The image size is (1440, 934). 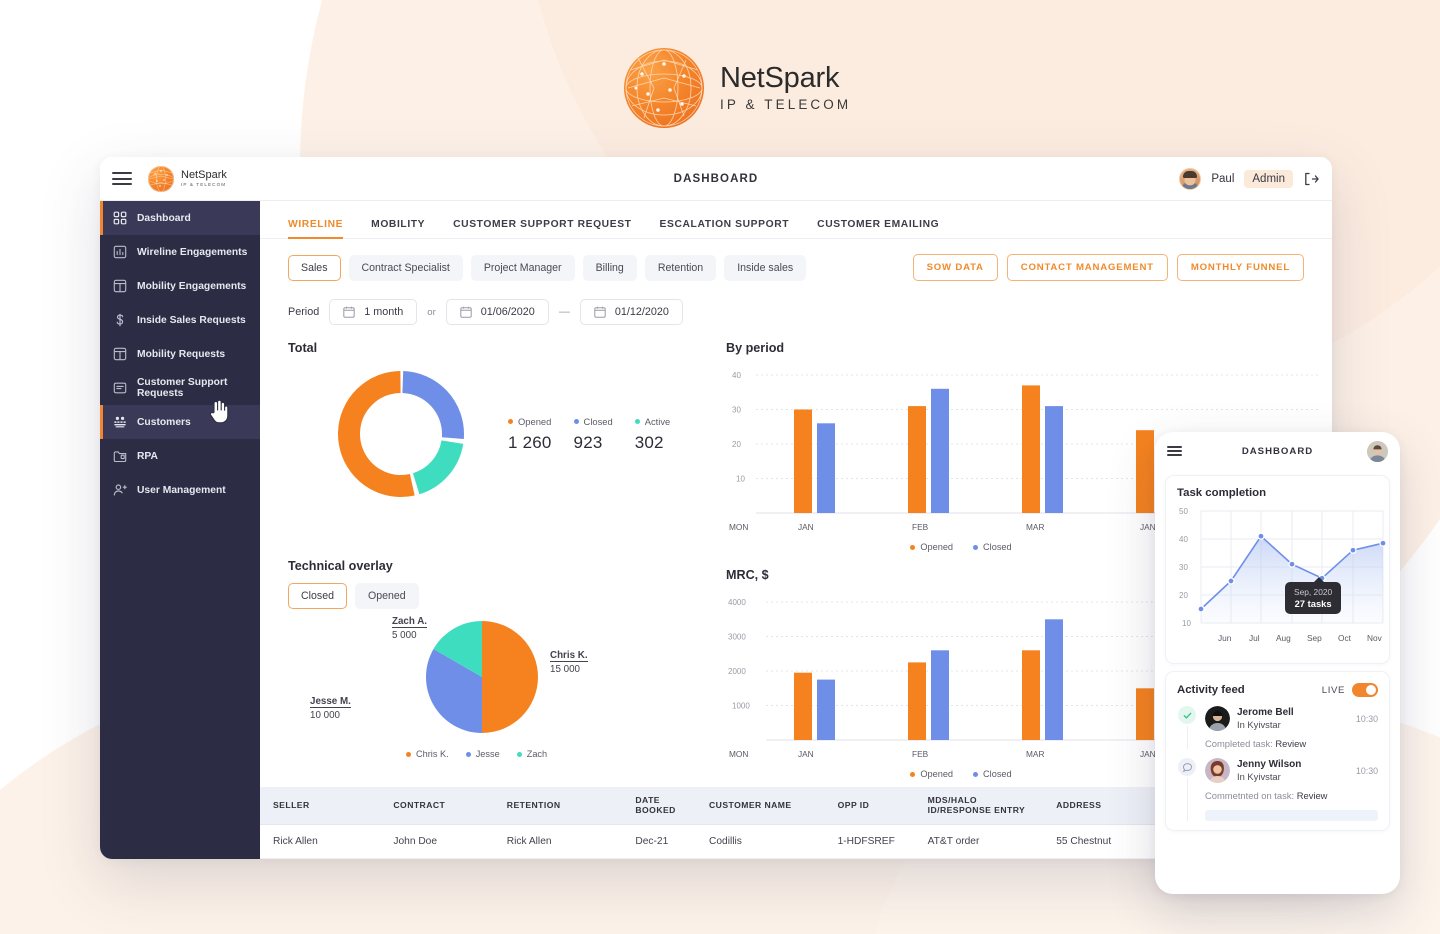 What do you see at coordinates (386, 596) in the screenshot?
I see `toggle-opened: Opened` at bounding box center [386, 596].